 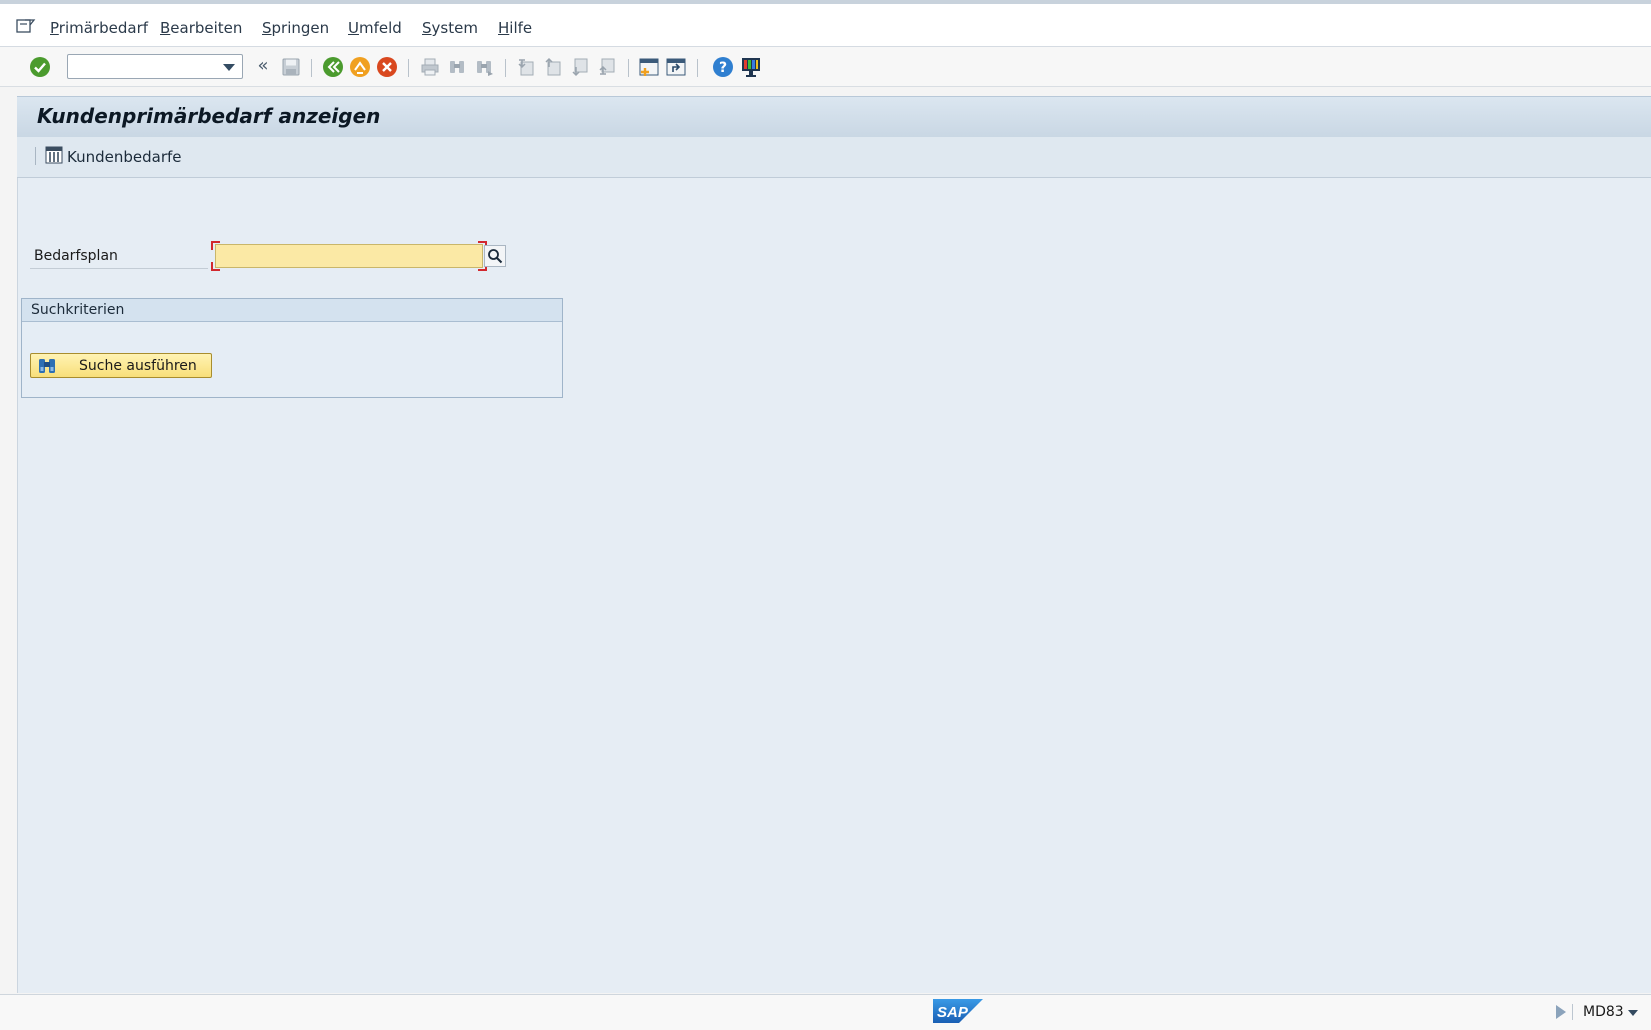 I want to click on kundenbedarfe-label: Kundenbedarfe, so click(x=124, y=157).